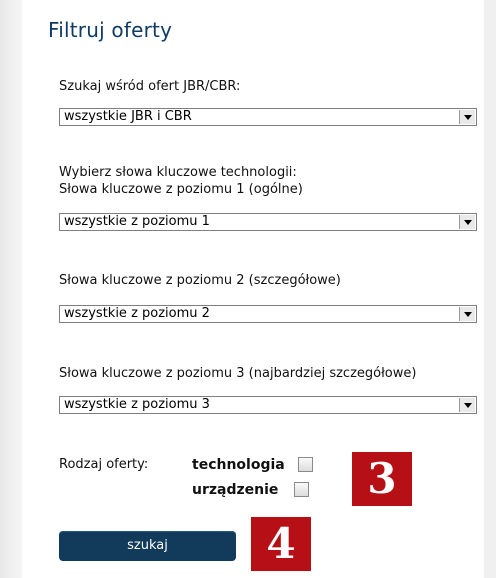 The height and width of the screenshot is (578, 496). Describe the element at coordinates (490, 289) in the screenshot. I see `right-edge` at that location.